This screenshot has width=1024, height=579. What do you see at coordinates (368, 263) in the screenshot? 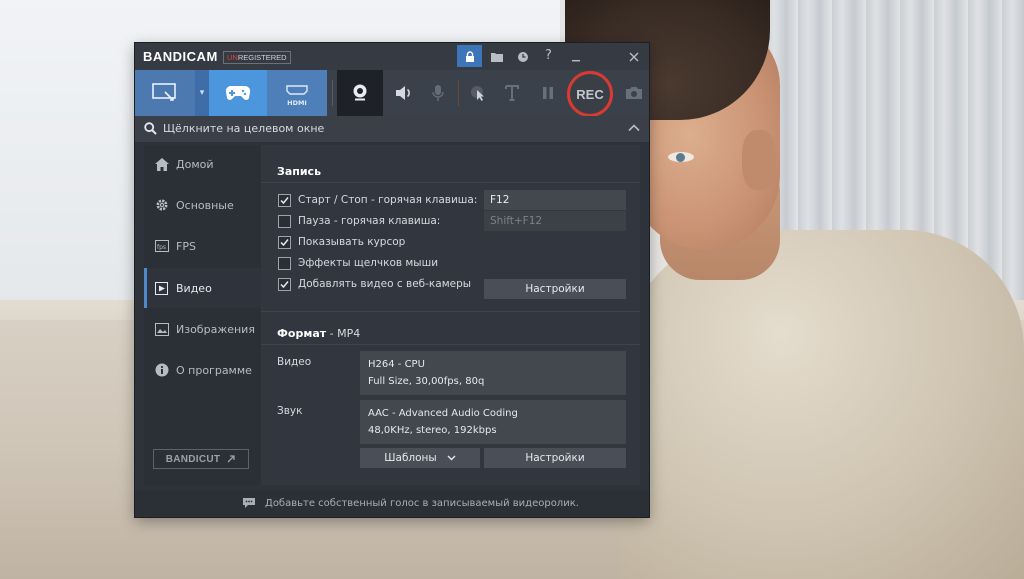
I see `checkbox-label: Эффекты щелчков мыши` at bounding box center [368, 263].